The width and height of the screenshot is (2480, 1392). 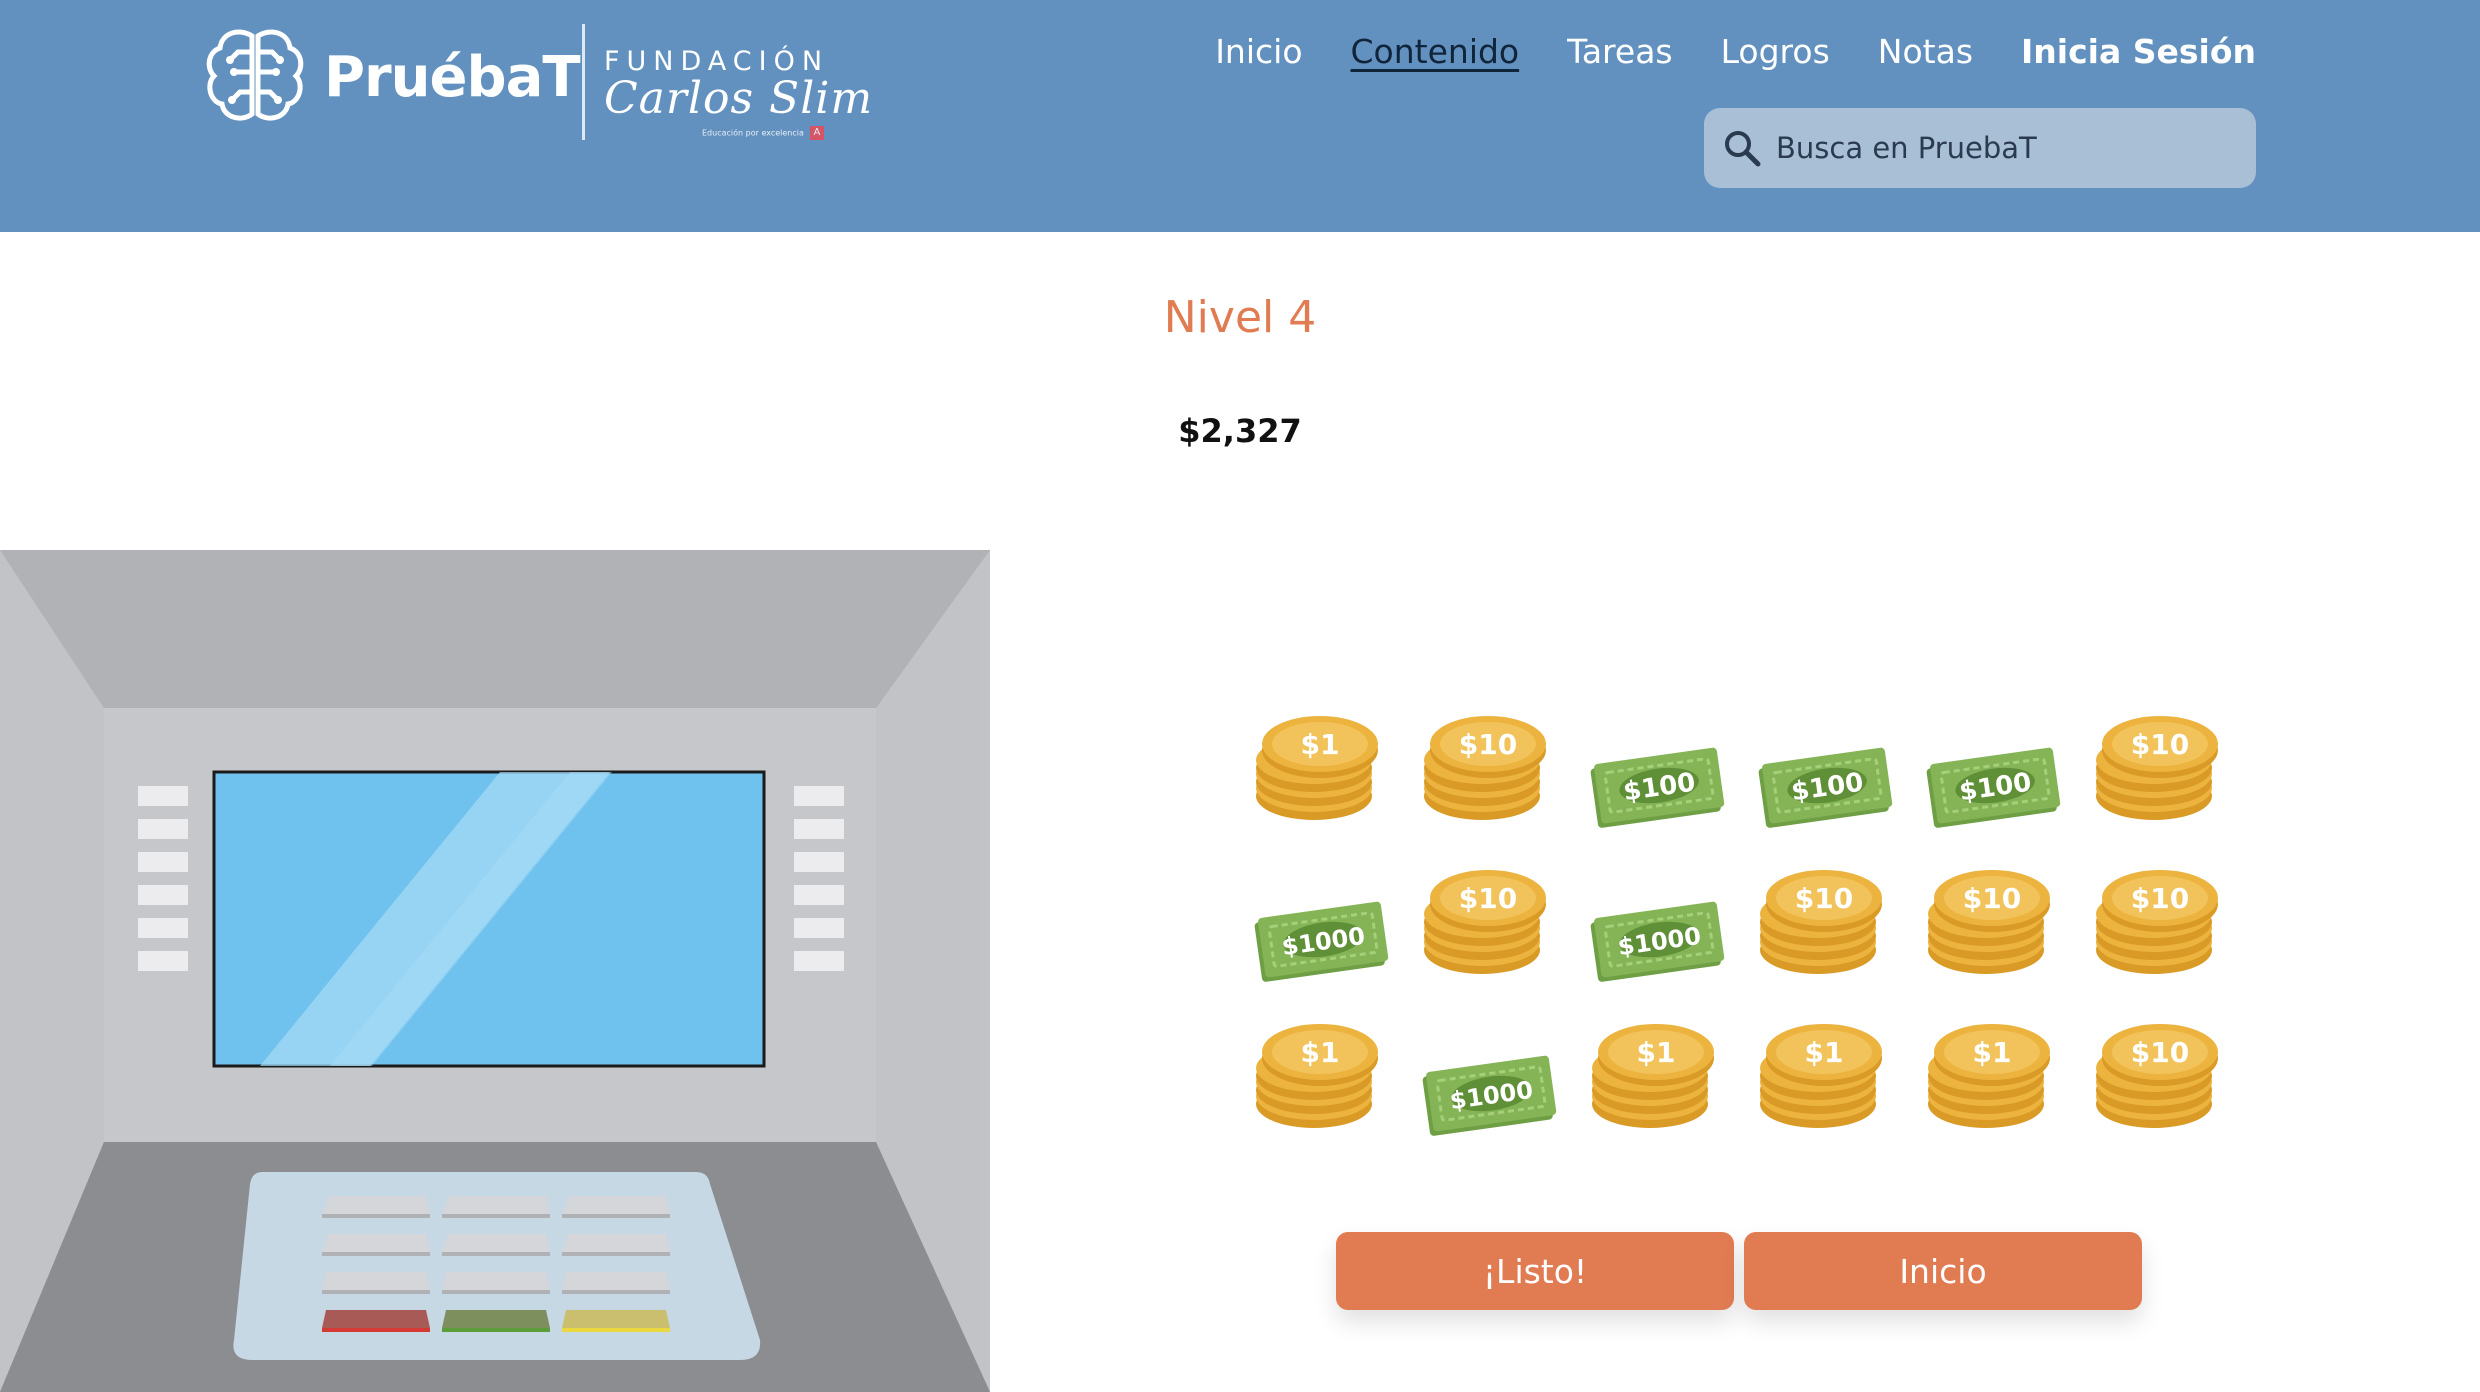 What do you see at coordinates (2006, 148) in the screenshot?
I see `search-input` at bounding box center [2006, 148].